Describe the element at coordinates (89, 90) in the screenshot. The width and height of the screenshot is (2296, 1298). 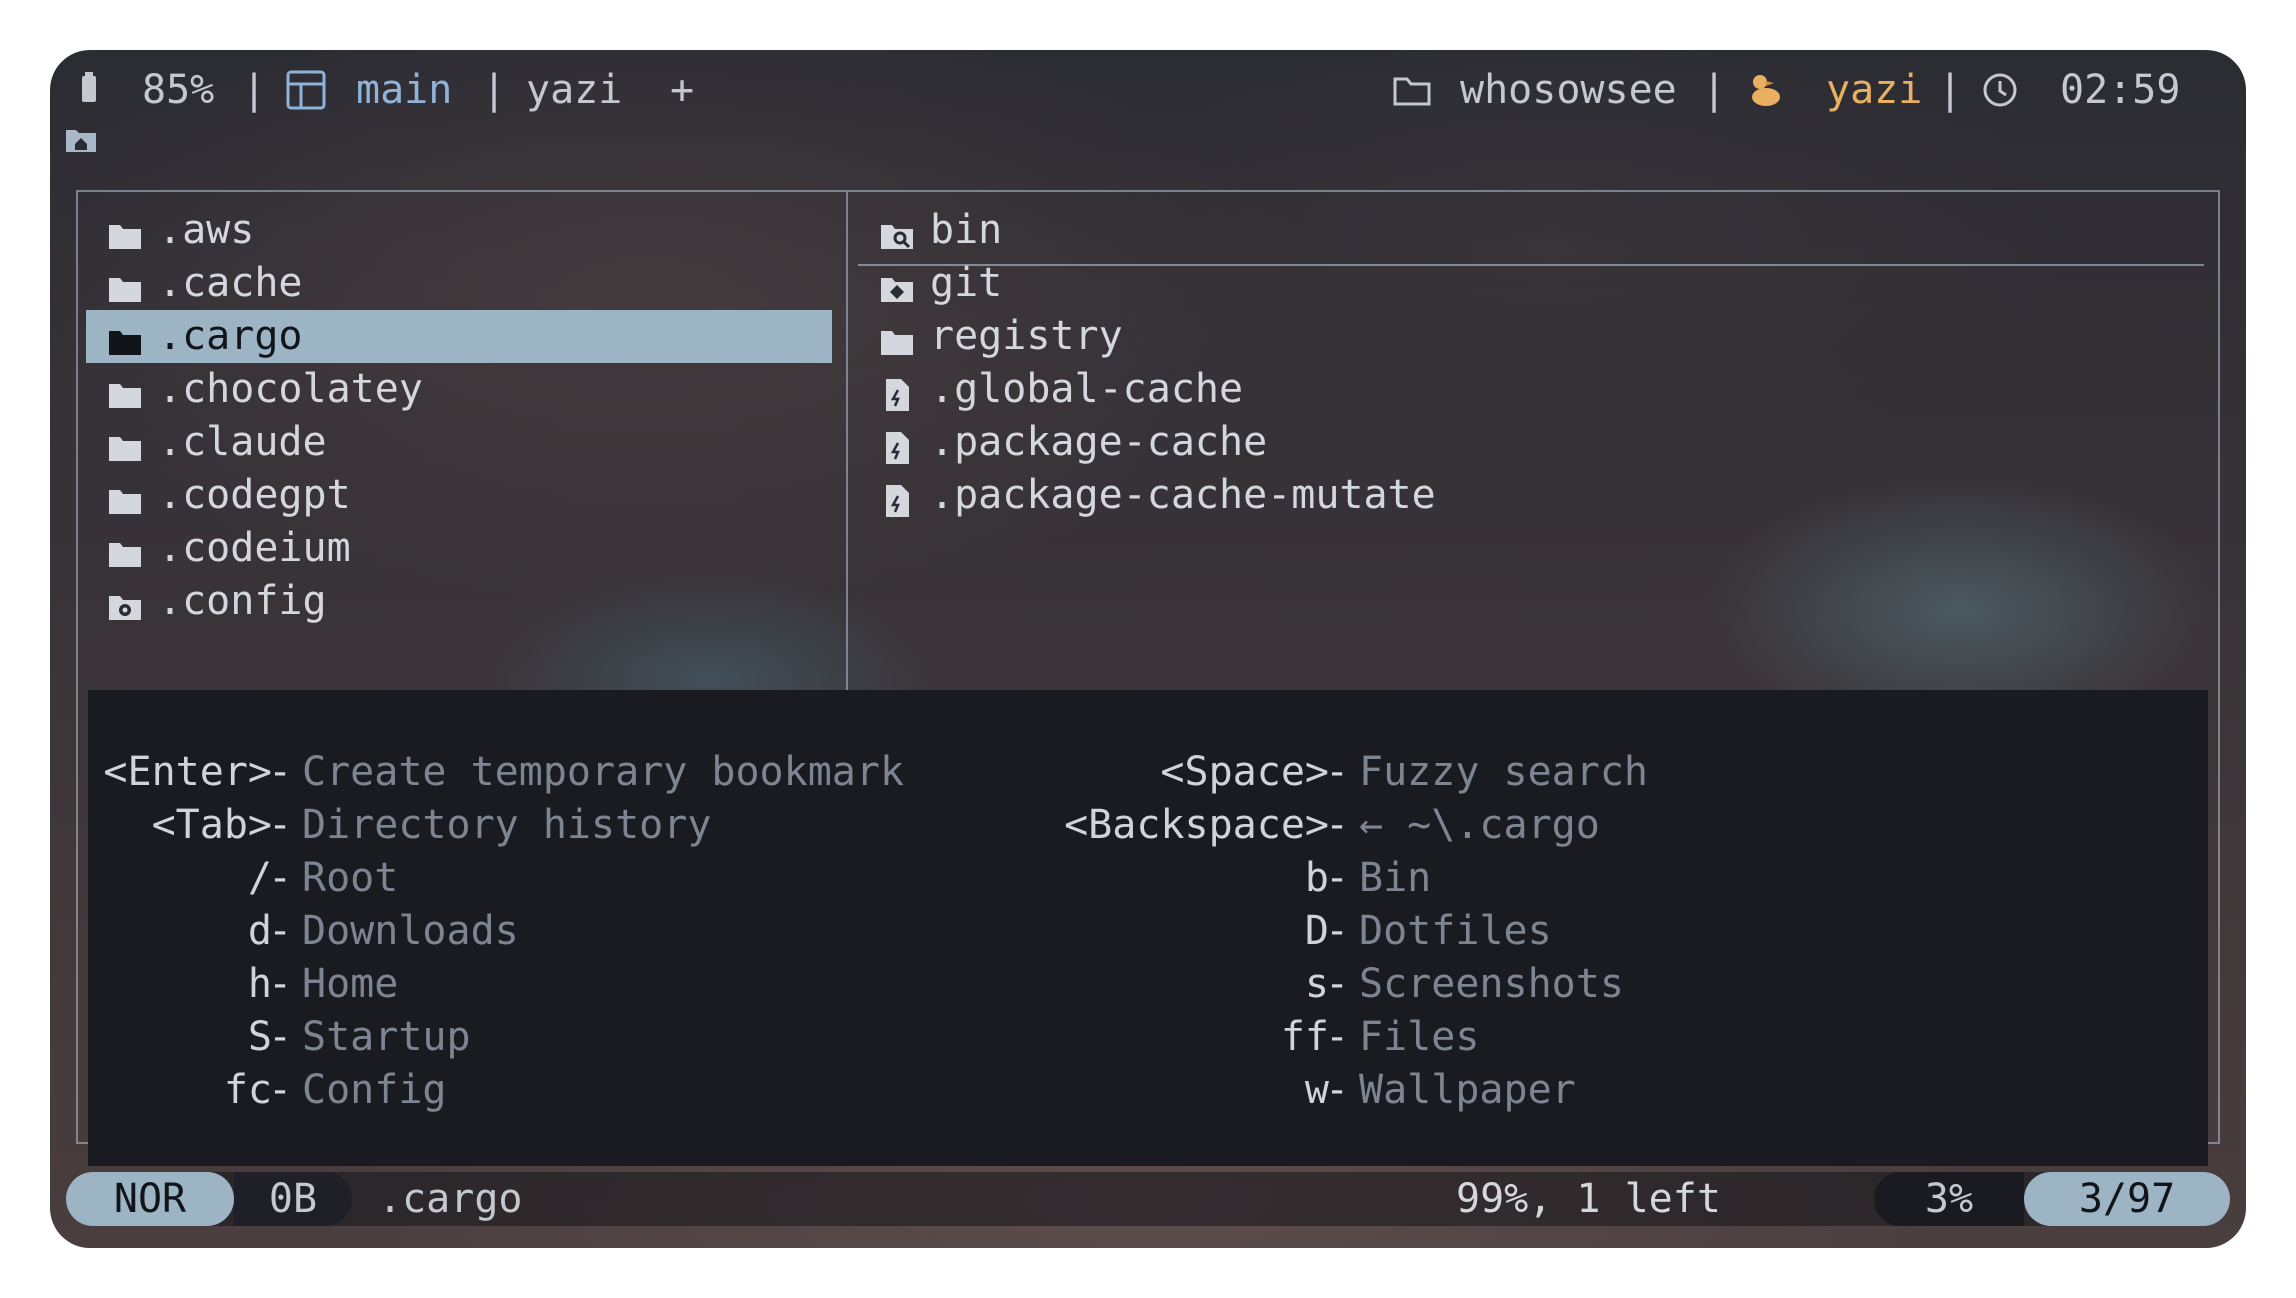
I see `battery-icon` at that location.